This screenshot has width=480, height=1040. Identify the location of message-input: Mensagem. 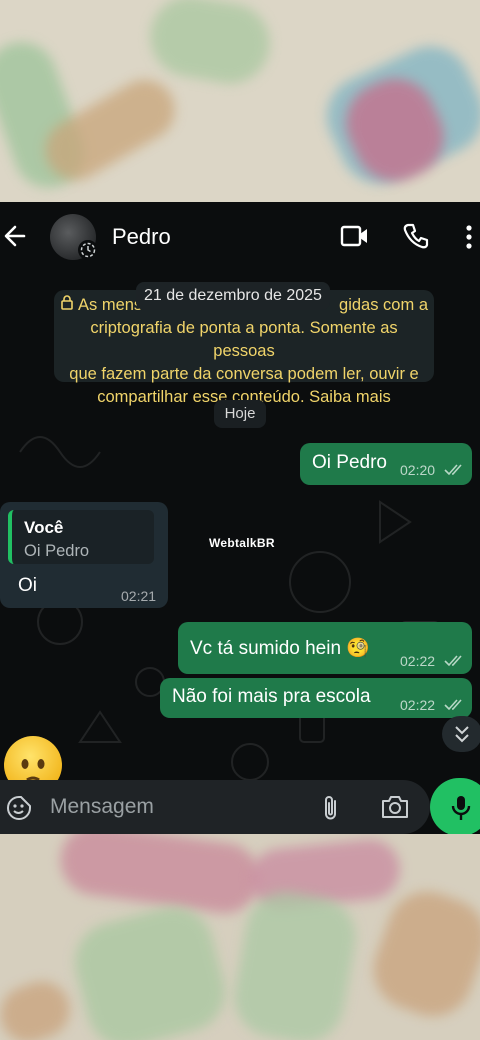
(102, 807).